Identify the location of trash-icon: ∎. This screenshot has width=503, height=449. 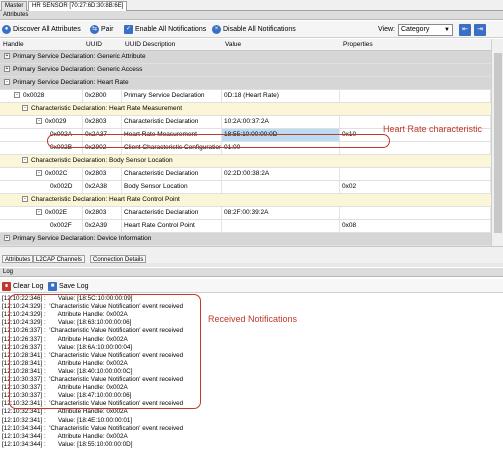
(6, 286).